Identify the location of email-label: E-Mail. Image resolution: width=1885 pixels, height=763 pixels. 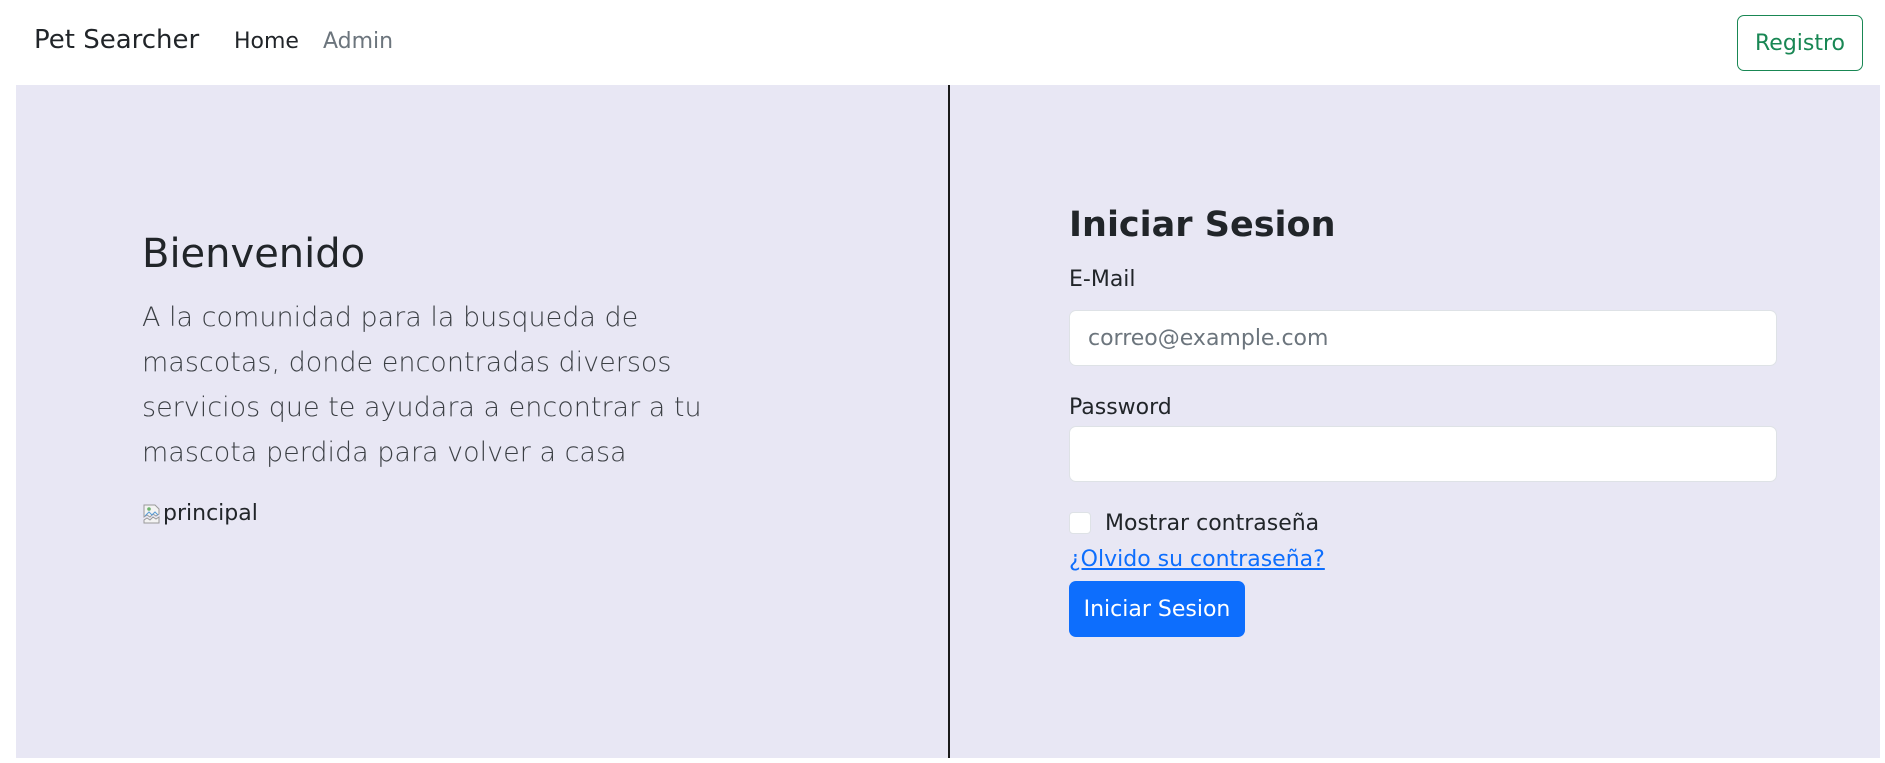
(1102, 279).